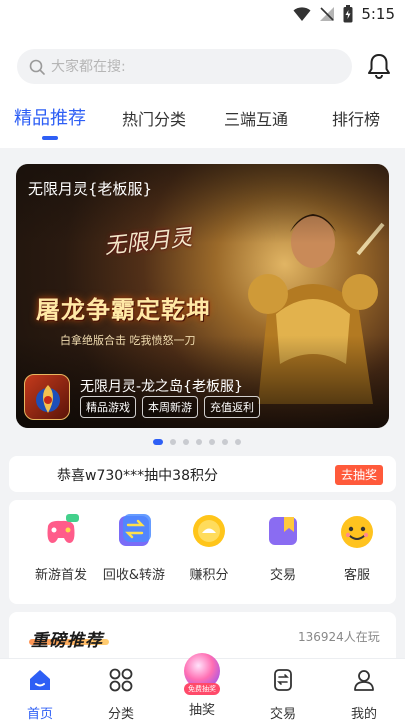 The image size is (405, 720). What do you see at coordinates (63, 528) in the screenshot?
I see `gamepad-new-icon` at bounding box center [63, 528].